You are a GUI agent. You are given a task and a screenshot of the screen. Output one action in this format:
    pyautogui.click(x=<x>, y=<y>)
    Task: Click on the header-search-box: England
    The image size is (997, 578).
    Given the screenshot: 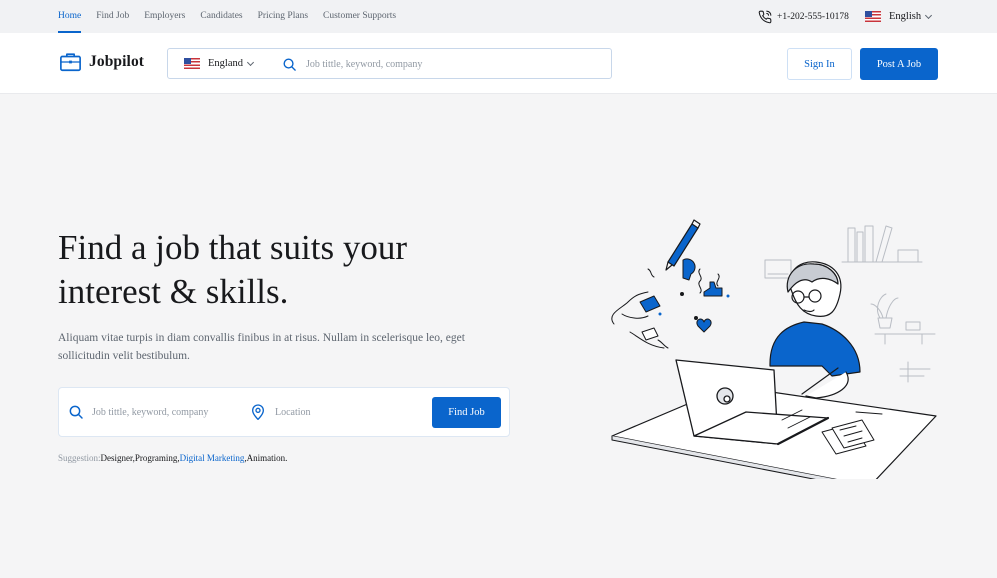 What is the action you would take?
    pyautogui.click(x=389, y=63)
    